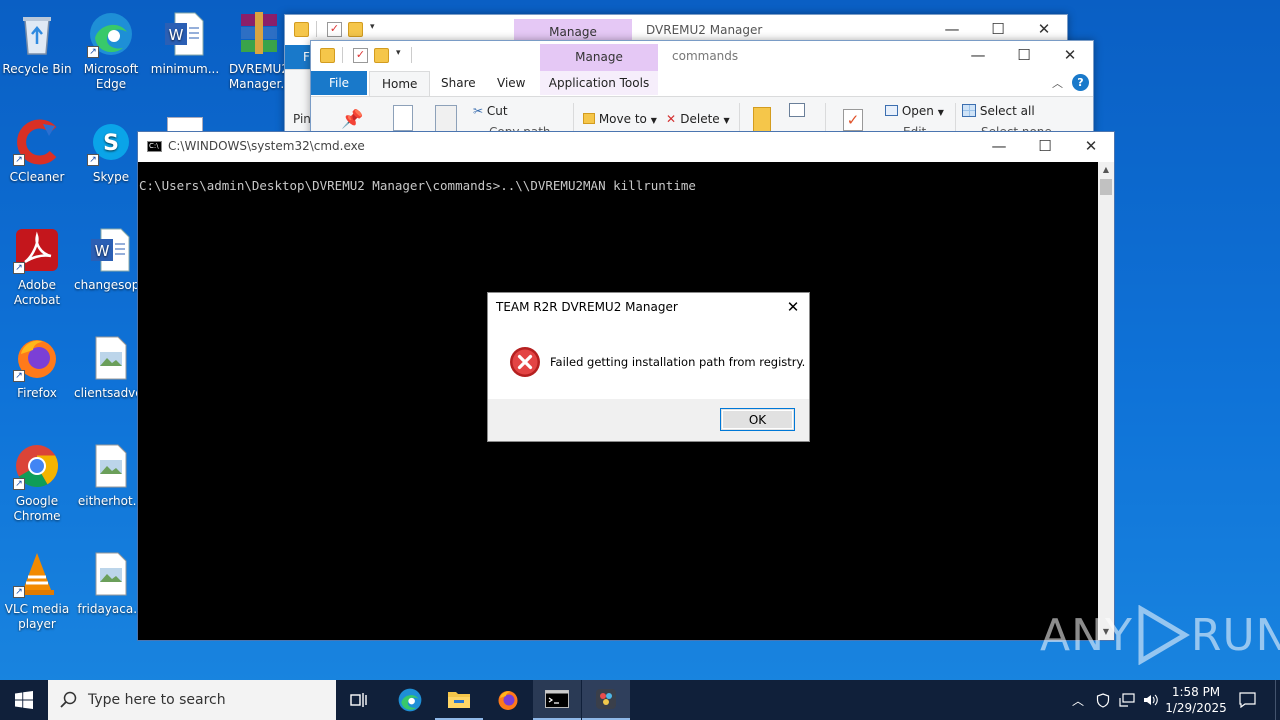  I want to click on desktop-icon-ccleaner: ↗ CCleaner, so click(37, 148).